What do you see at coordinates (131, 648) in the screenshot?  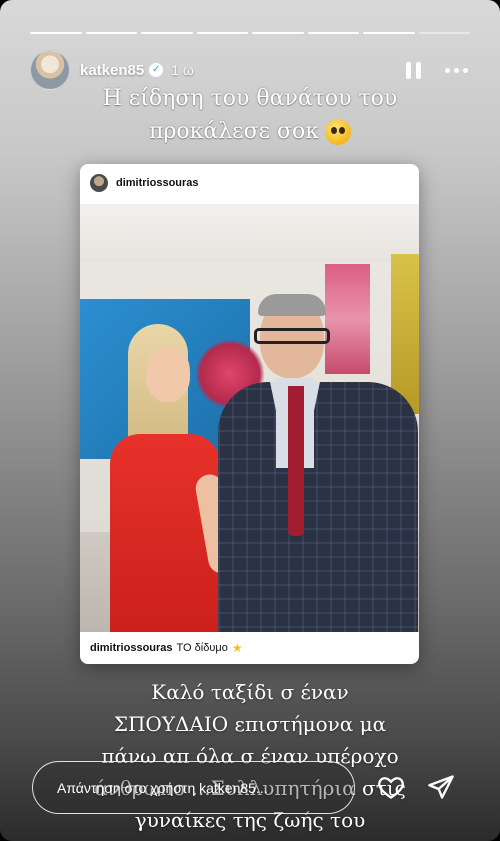 I see `post-footer-username: dimitriossouras` at bounding box center [131, 648].